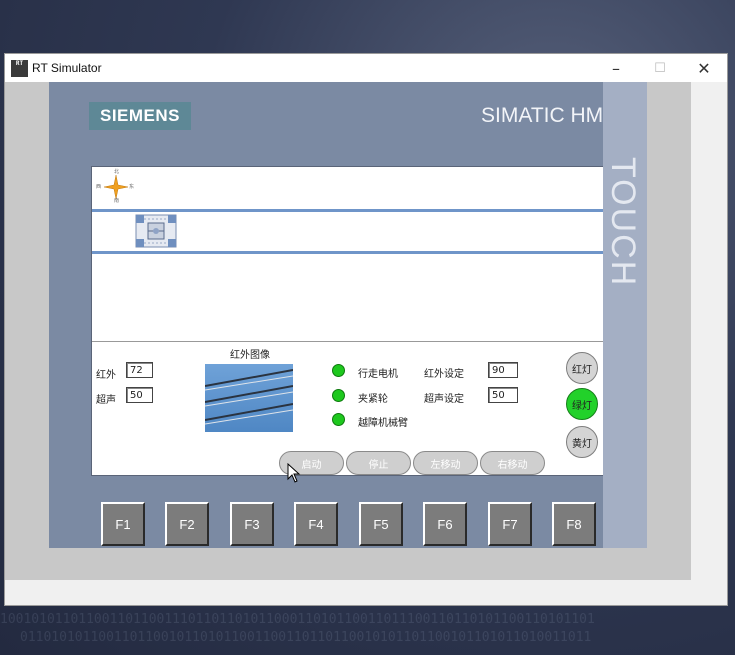  Describe the element at coordinates (444, 374) in the screenshot. I see `infrared-setpoint-label: 红外设定` at that location.